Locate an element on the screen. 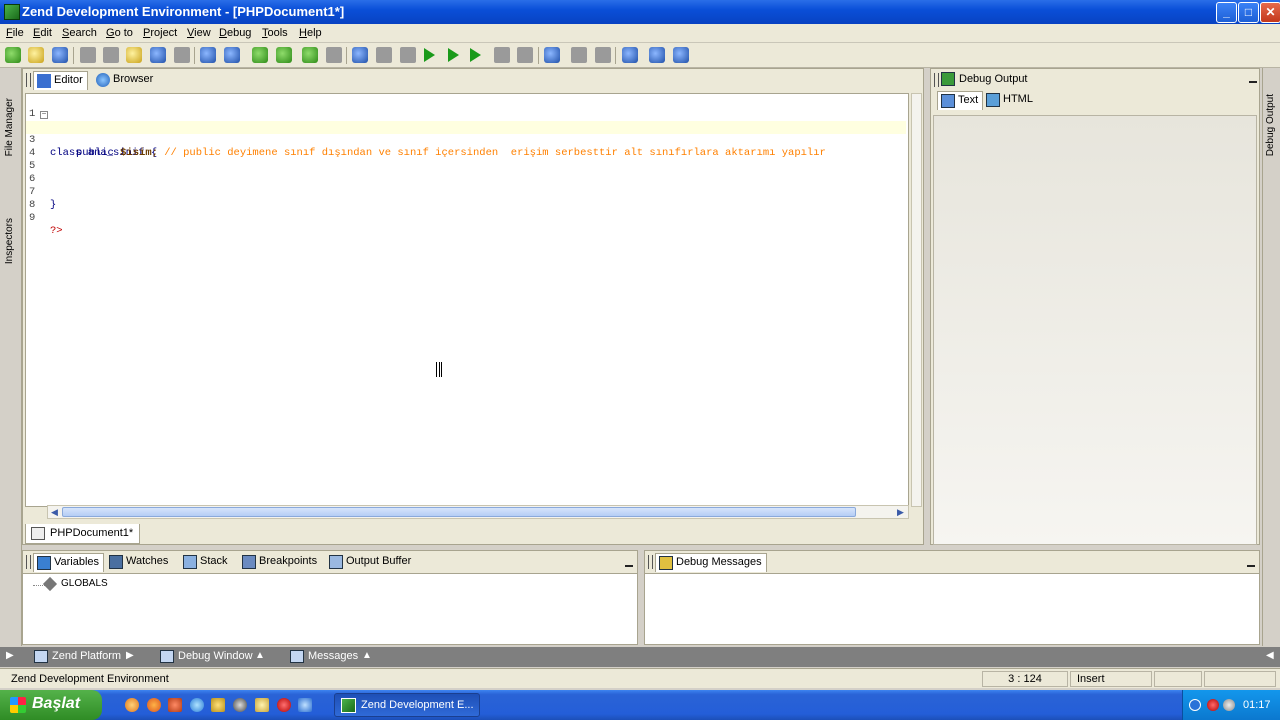 This screenshot has height=720, width=1280. dock-right-arrow-icon: ◀ is located at coordinates (1270, 655).